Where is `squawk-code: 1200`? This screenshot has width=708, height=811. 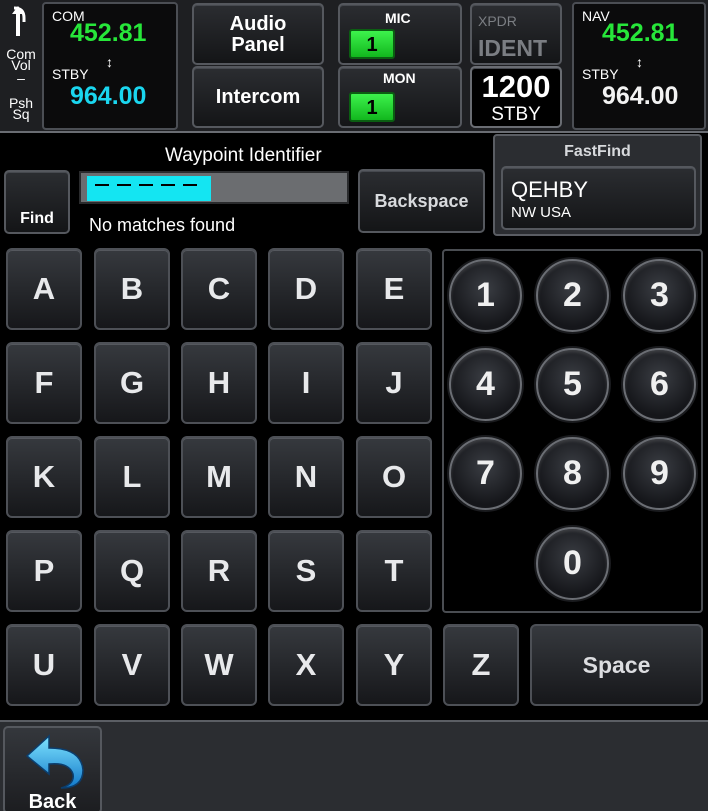 squawk-code: 1200 is located at coordinates (516, 86).